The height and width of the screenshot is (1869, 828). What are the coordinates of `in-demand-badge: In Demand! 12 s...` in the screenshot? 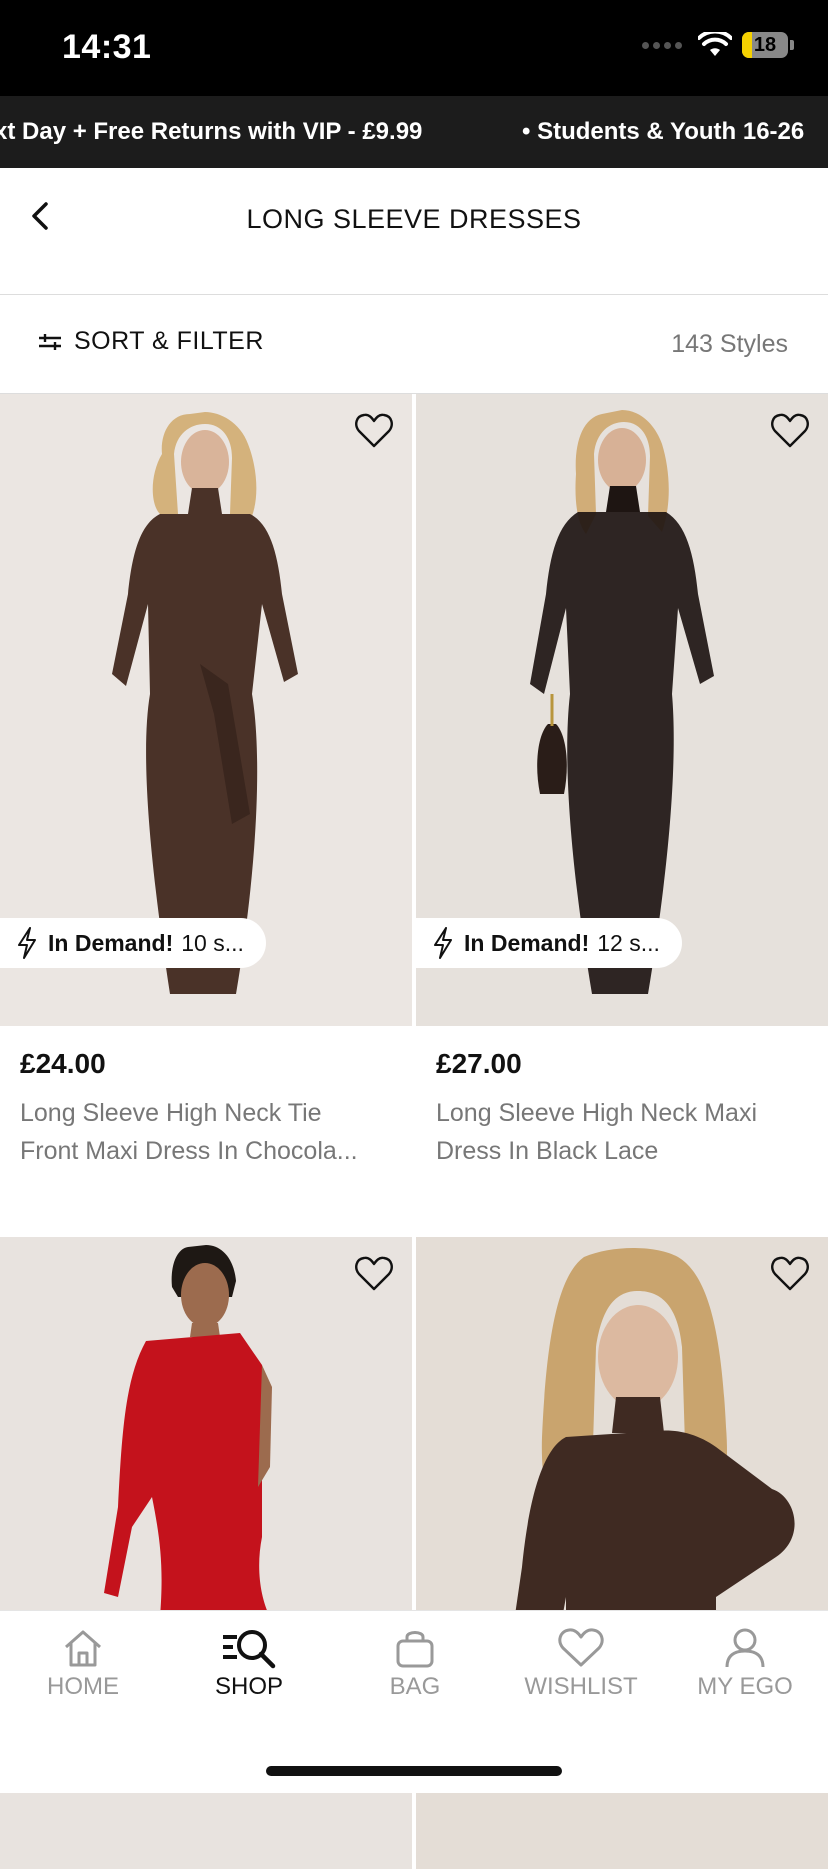 It's located at (549, 943).